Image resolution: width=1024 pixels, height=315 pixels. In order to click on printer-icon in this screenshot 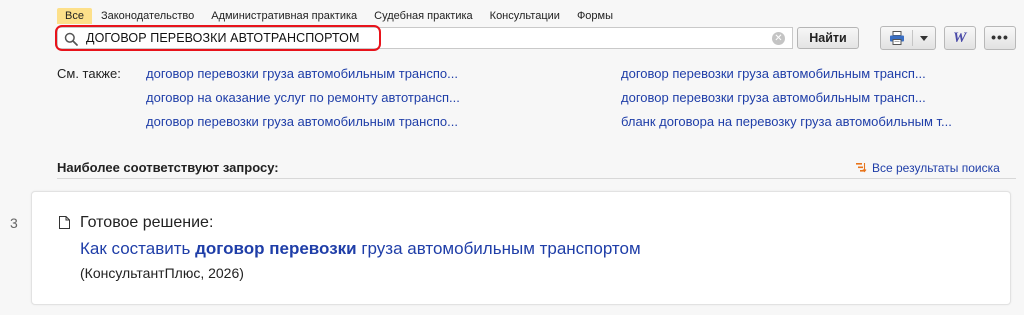, I will do `click(897, 38)`.